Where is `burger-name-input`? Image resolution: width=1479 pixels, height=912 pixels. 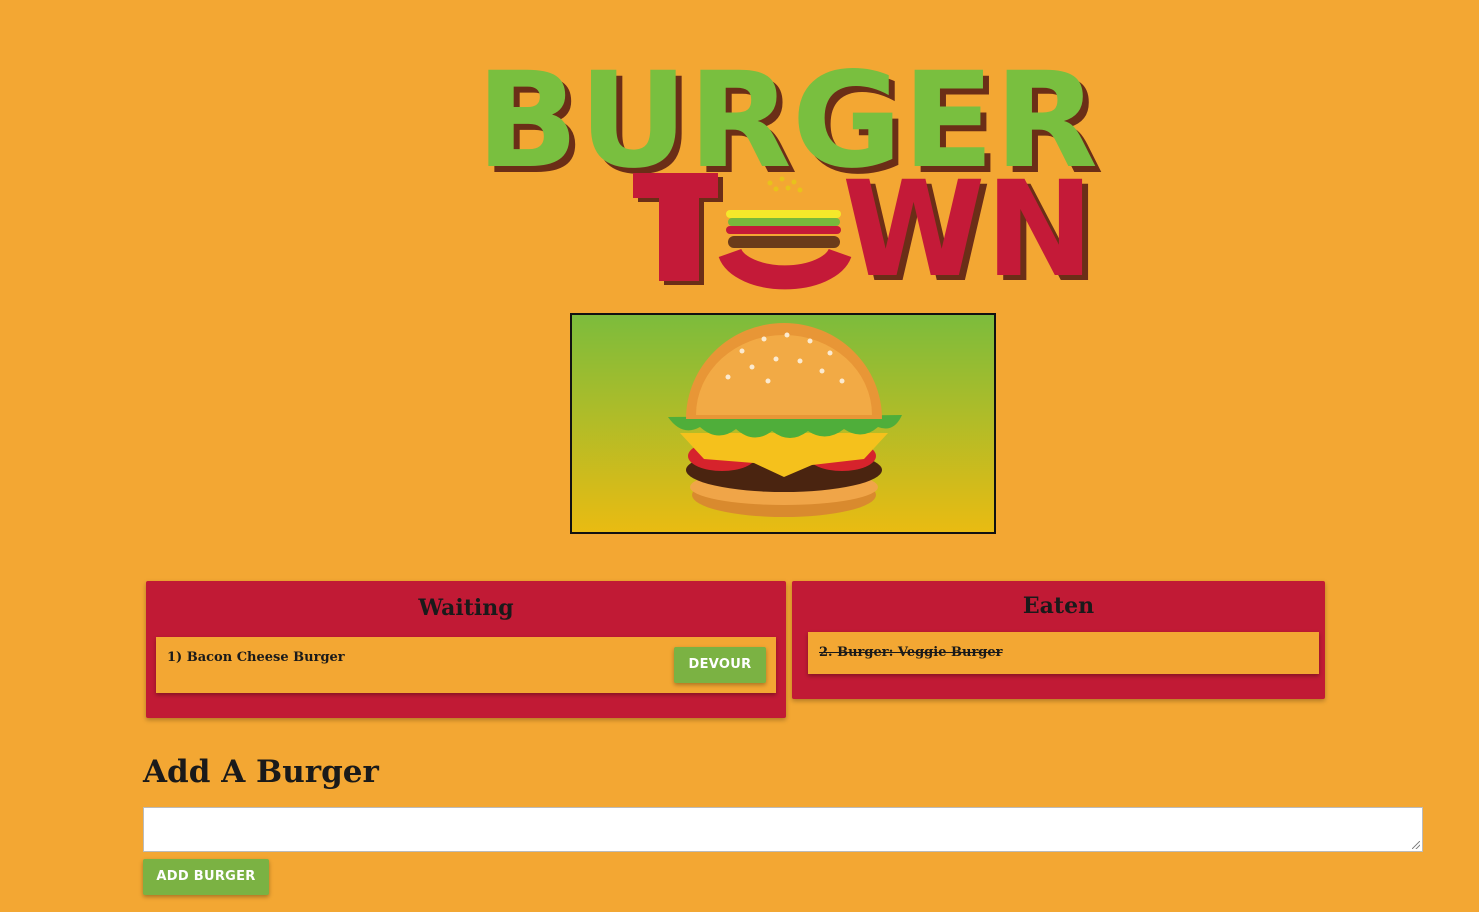
burger-name-input is located at coordinates (783, 829).